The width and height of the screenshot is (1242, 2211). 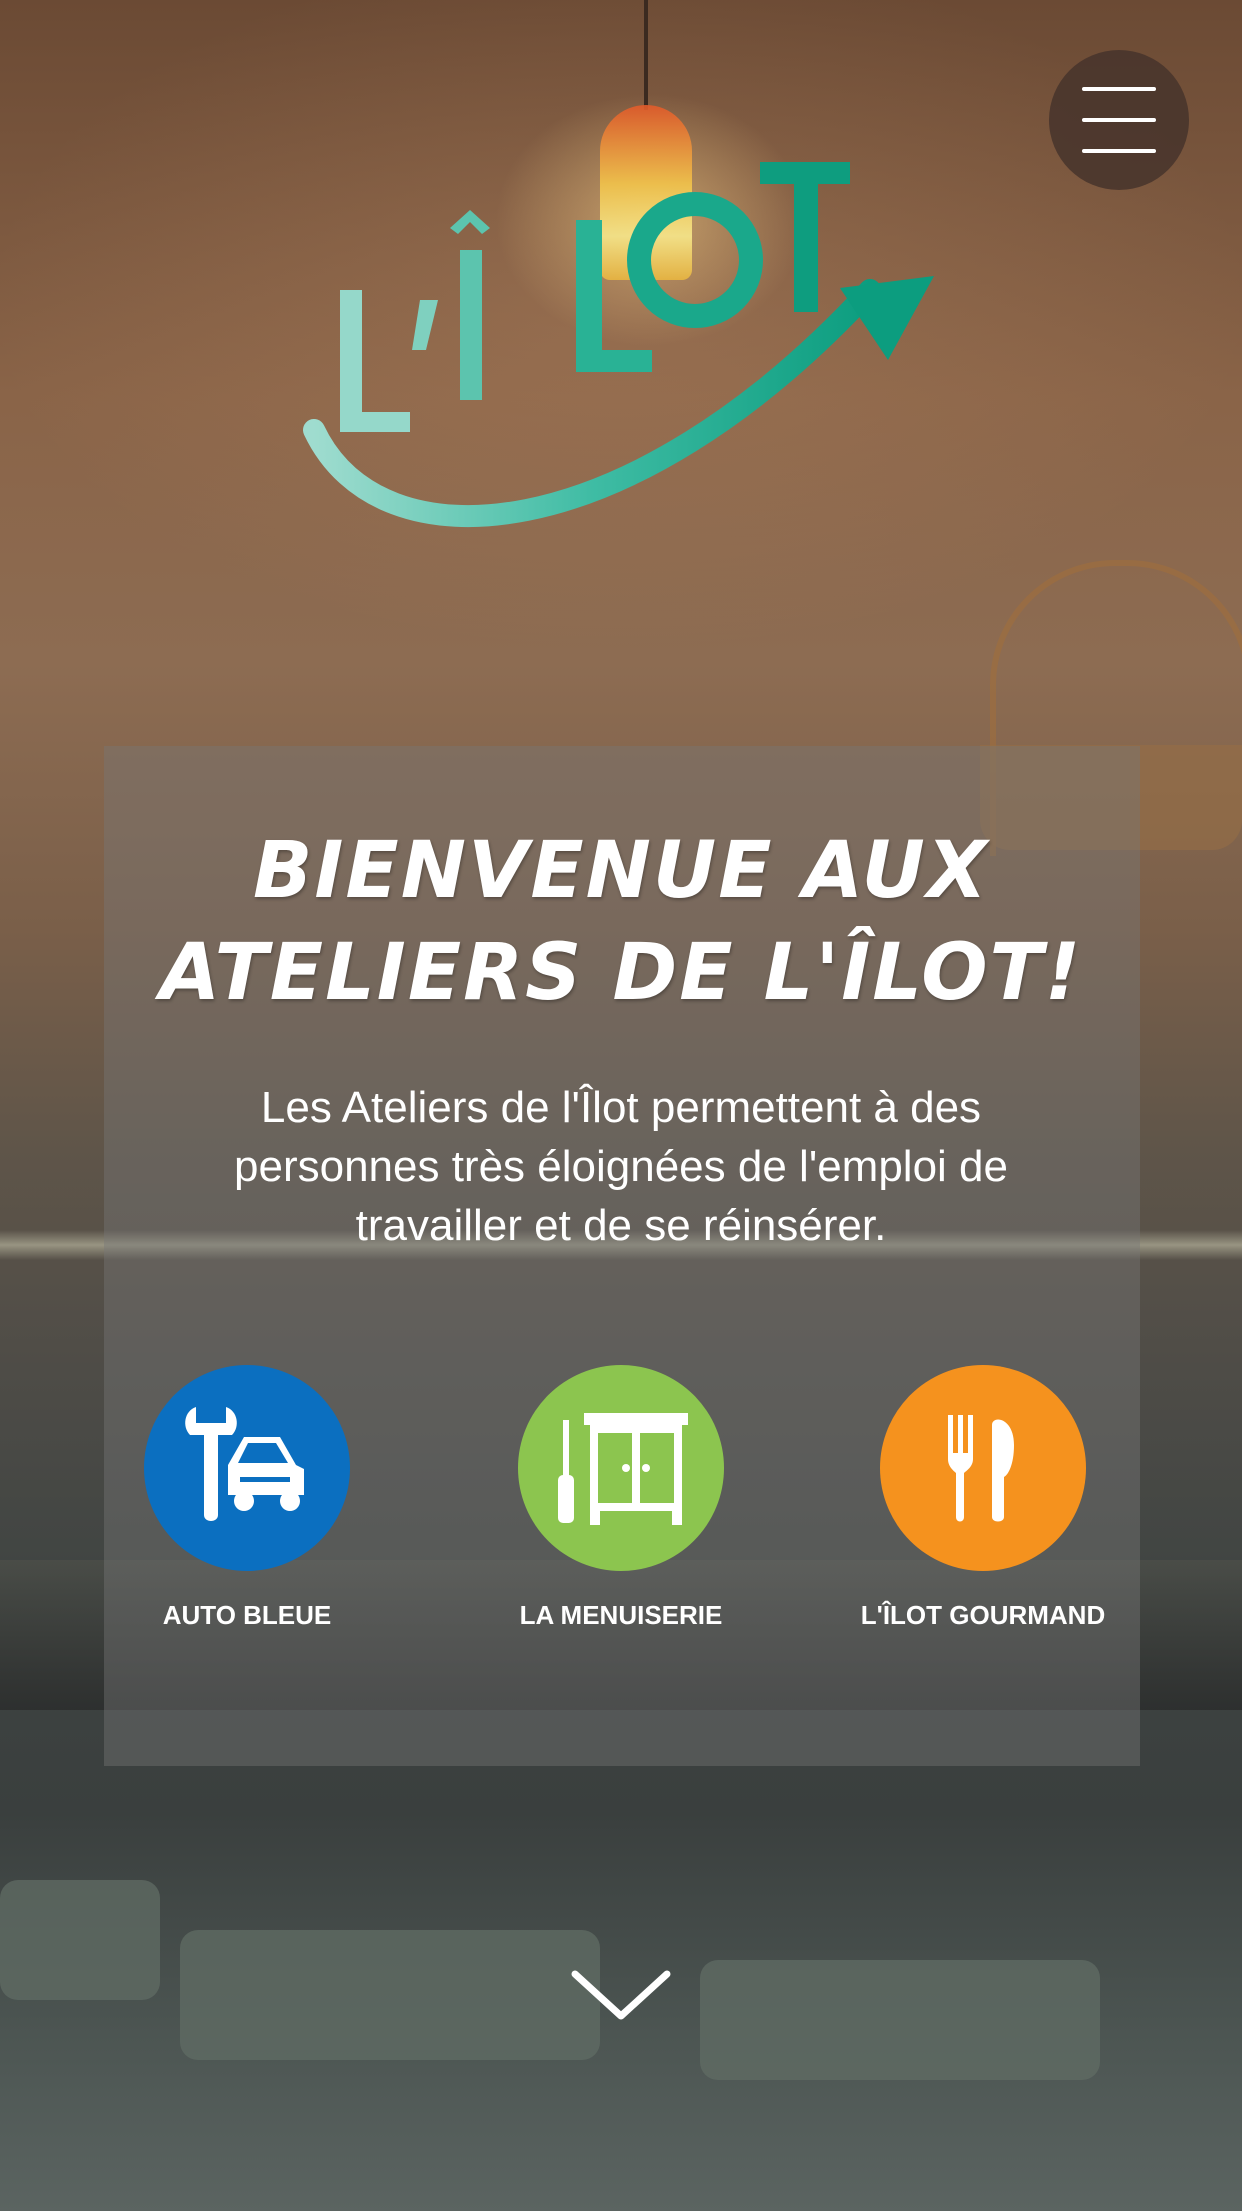 What do you see at coordinates (247, 1615) in the screenshot?
I see `workshop-label: AUTO BLEUE` at bounding box center [247, 1615].